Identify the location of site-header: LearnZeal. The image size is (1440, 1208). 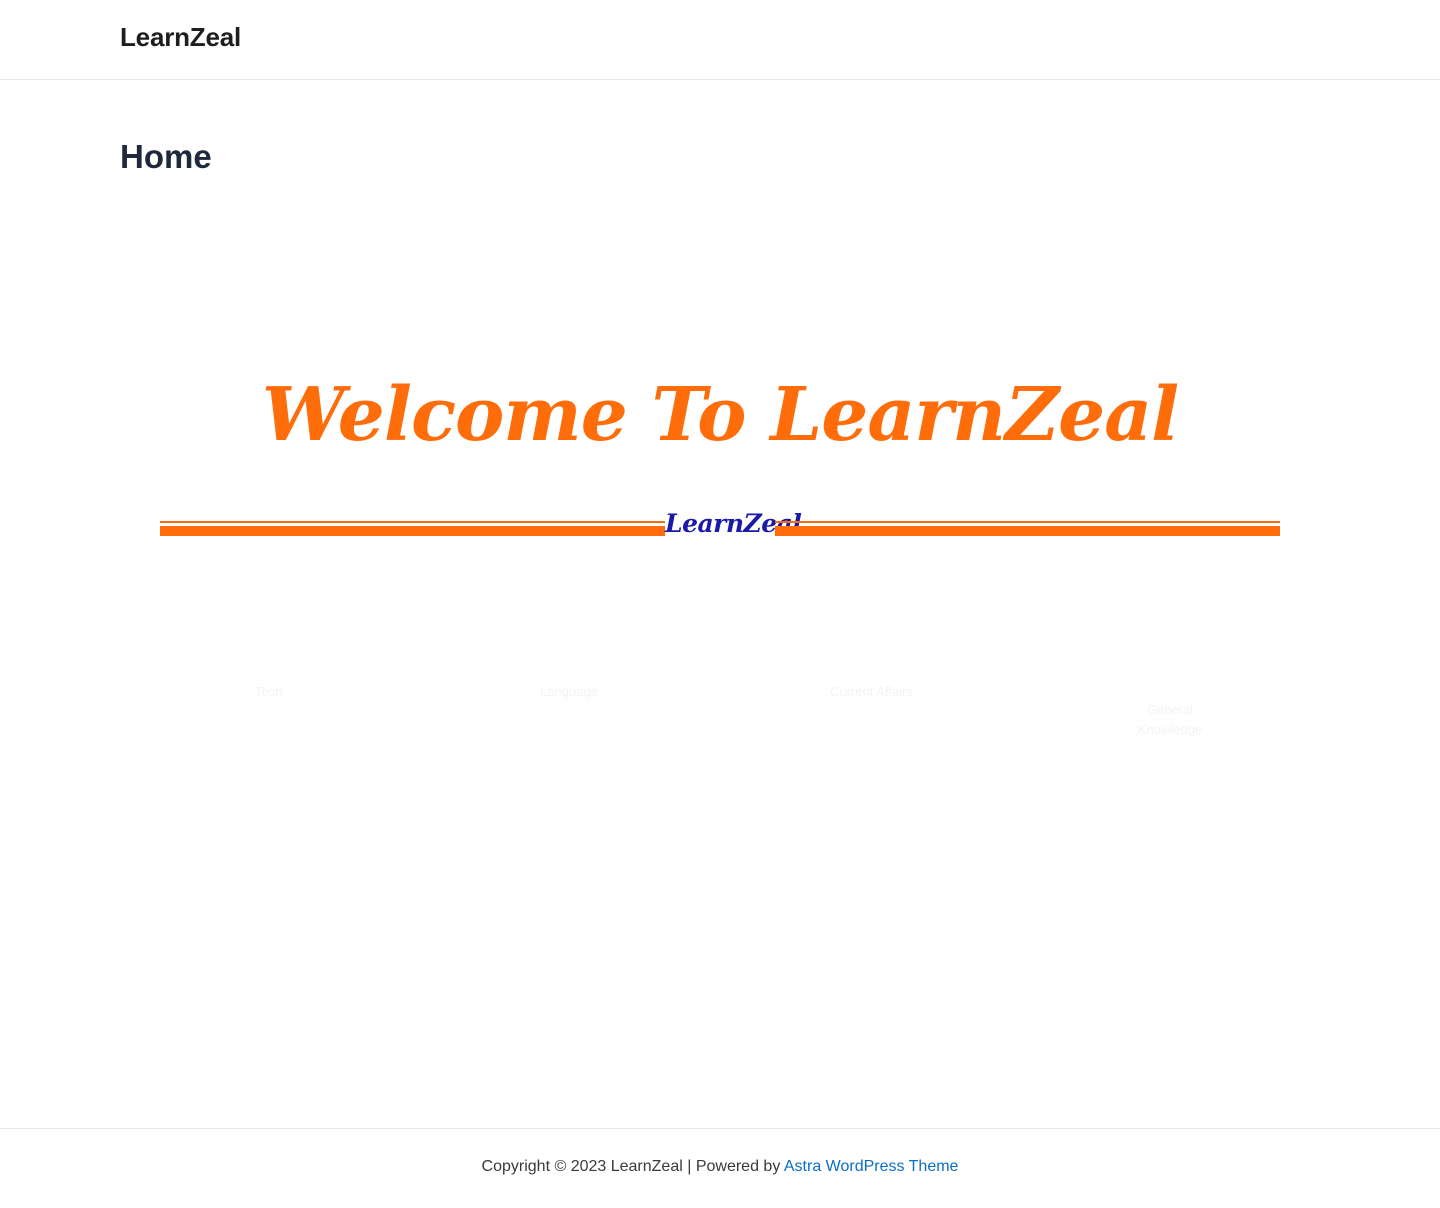
(720, 40).